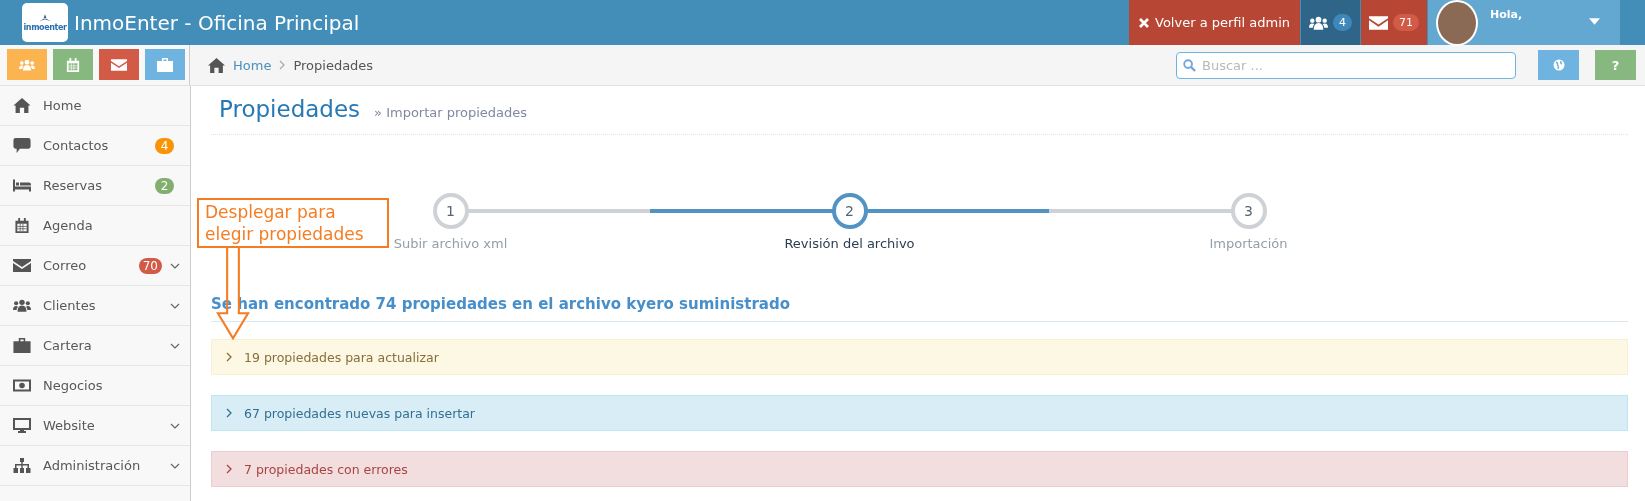  What do you see at coordinates (95, 146) in the screenshot?
I see `sidebar-item: Contactos 4` at bounding box center [95, 146].